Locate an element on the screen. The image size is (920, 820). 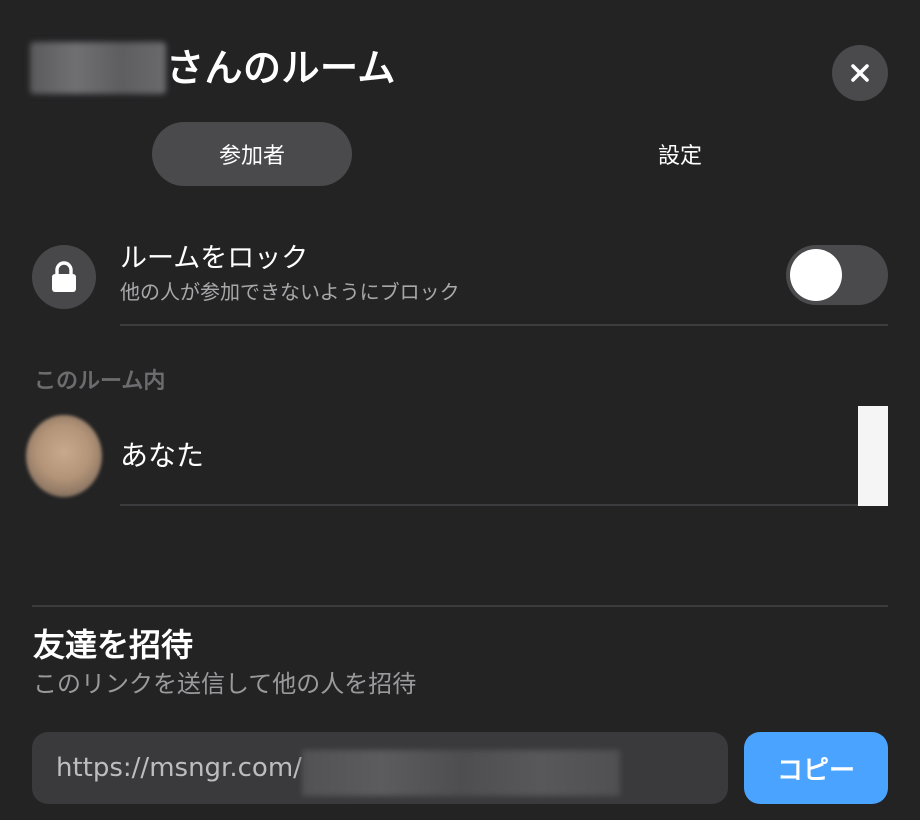
invite-title: 友達を招待 is located at coordinates (113, 645).